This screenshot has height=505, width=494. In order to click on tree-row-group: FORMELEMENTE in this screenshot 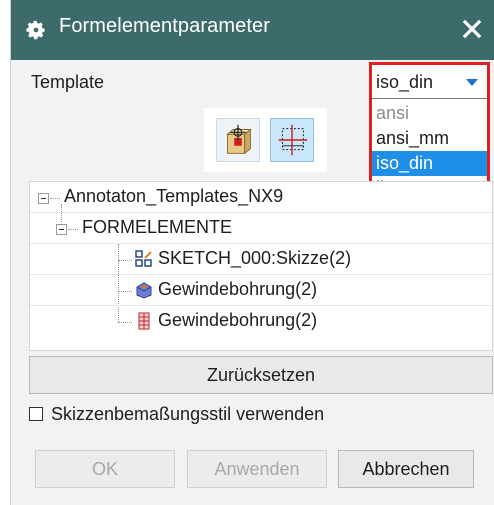, I will do `click(261, 228)`.